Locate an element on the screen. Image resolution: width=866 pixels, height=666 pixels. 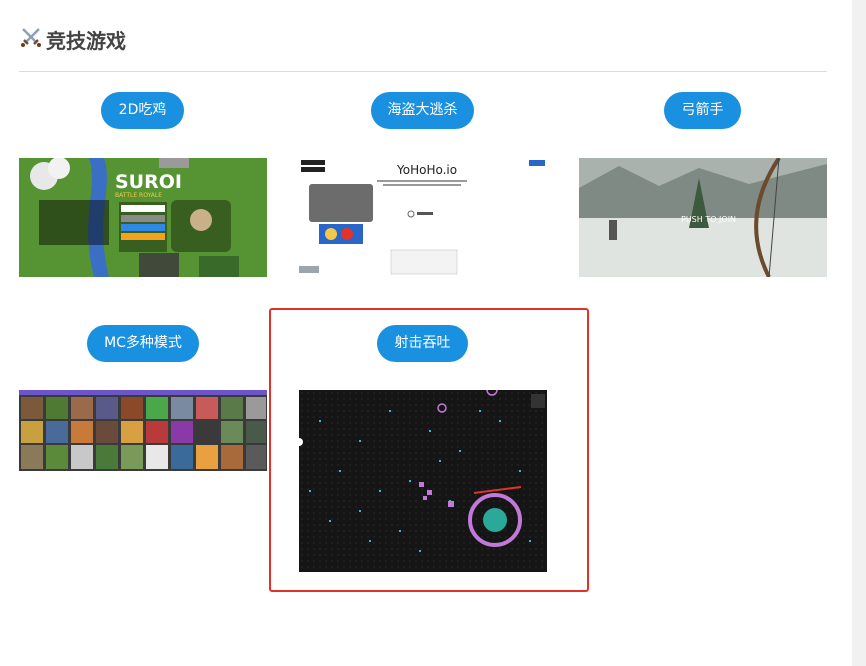
section-title: 竞技游戏 is located at coordinates (86, 40).